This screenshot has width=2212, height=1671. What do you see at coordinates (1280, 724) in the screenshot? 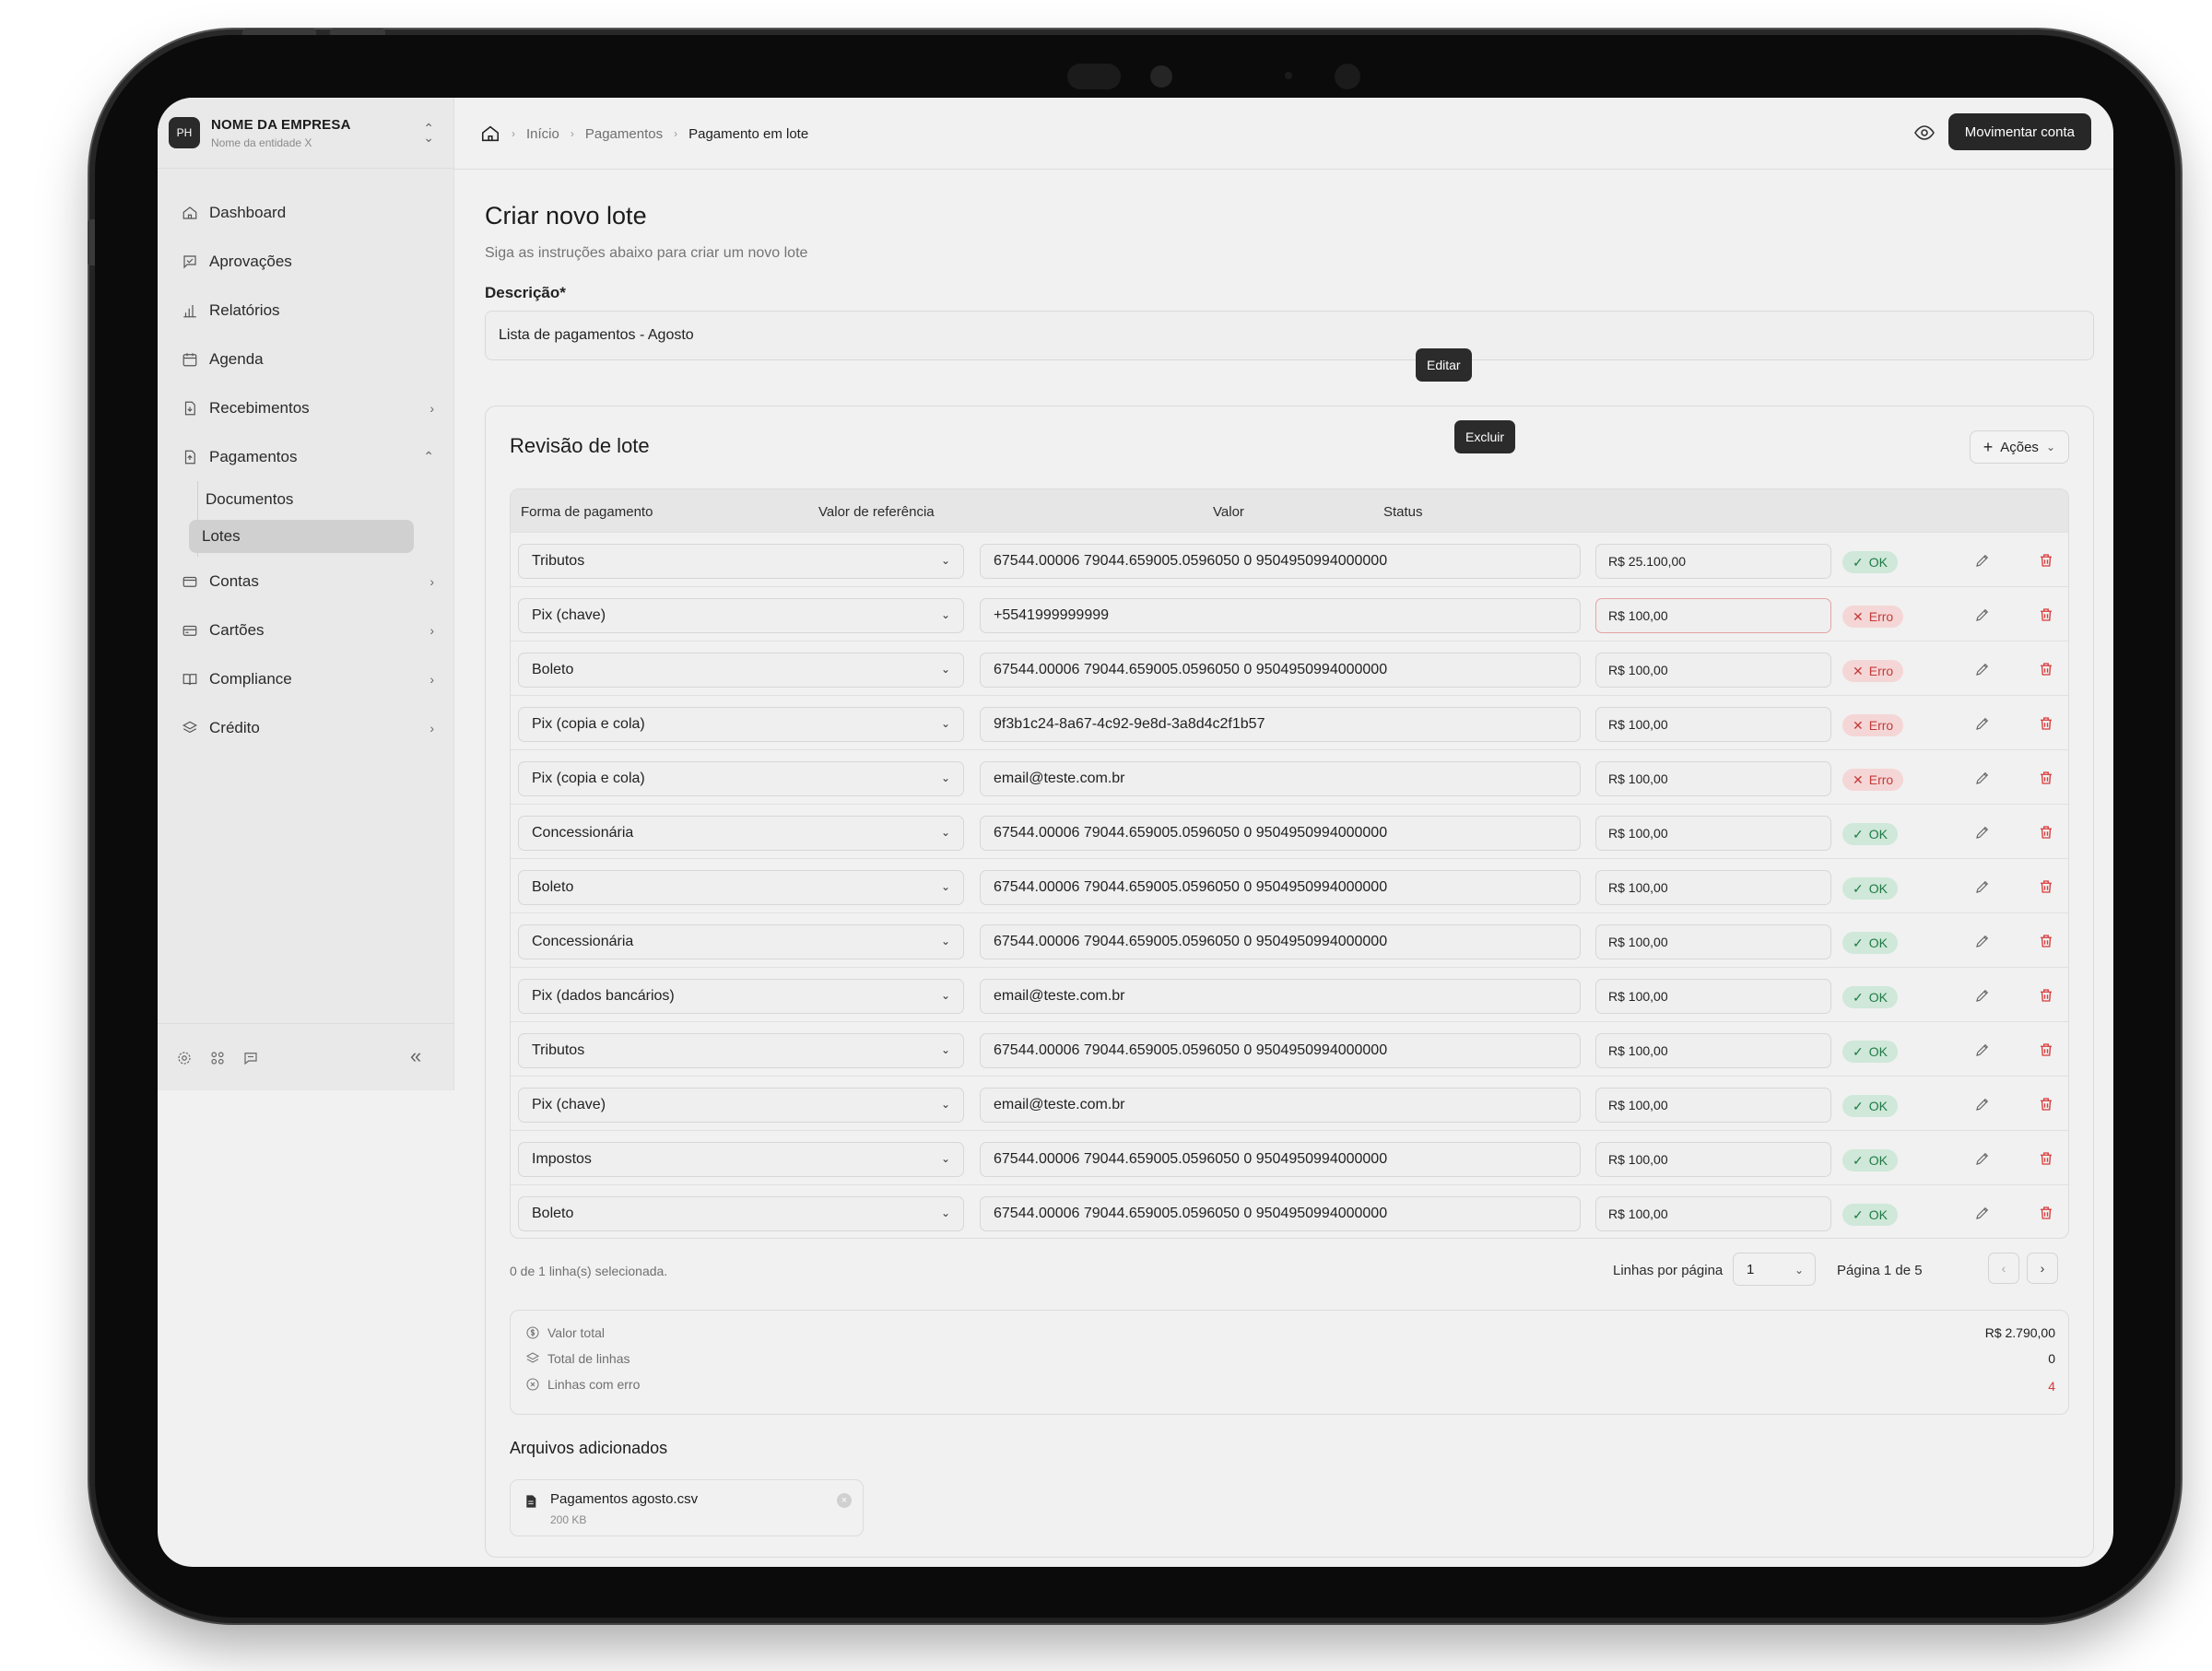
I see `reference-input: 9f3b1c24-8a67-4c92-9e8d-3a8d4c2f1b57` at bounding box center [1280, 724].